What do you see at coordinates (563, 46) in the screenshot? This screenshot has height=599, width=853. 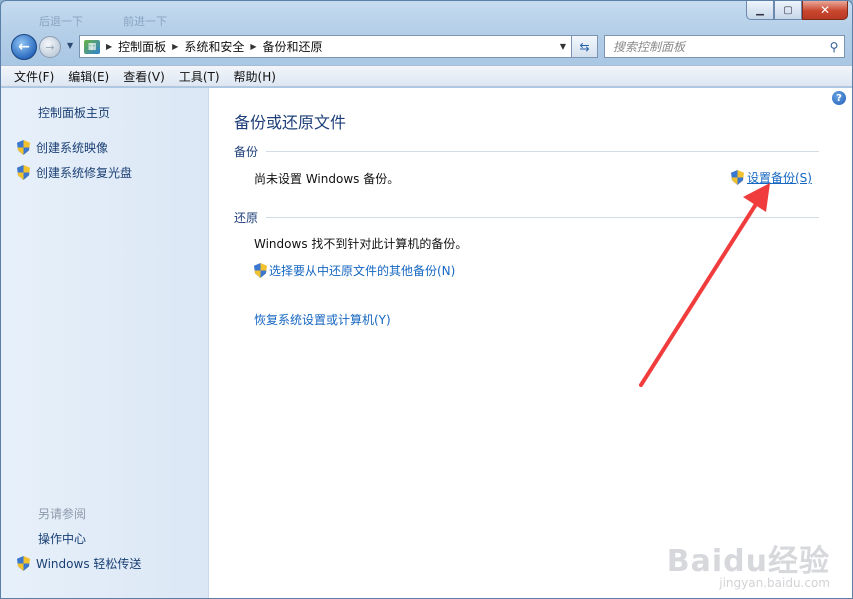 I see `address-dropdown-button: ▼` at bounding box center [563, 46].